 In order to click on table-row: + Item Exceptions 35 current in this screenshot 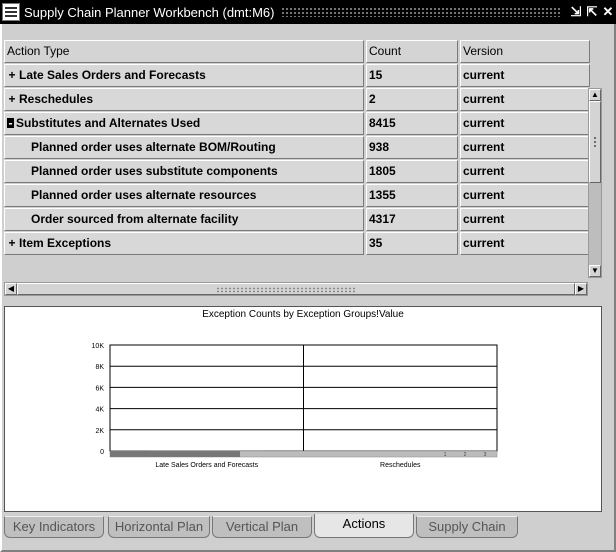, I will do `click(297, 244)`.